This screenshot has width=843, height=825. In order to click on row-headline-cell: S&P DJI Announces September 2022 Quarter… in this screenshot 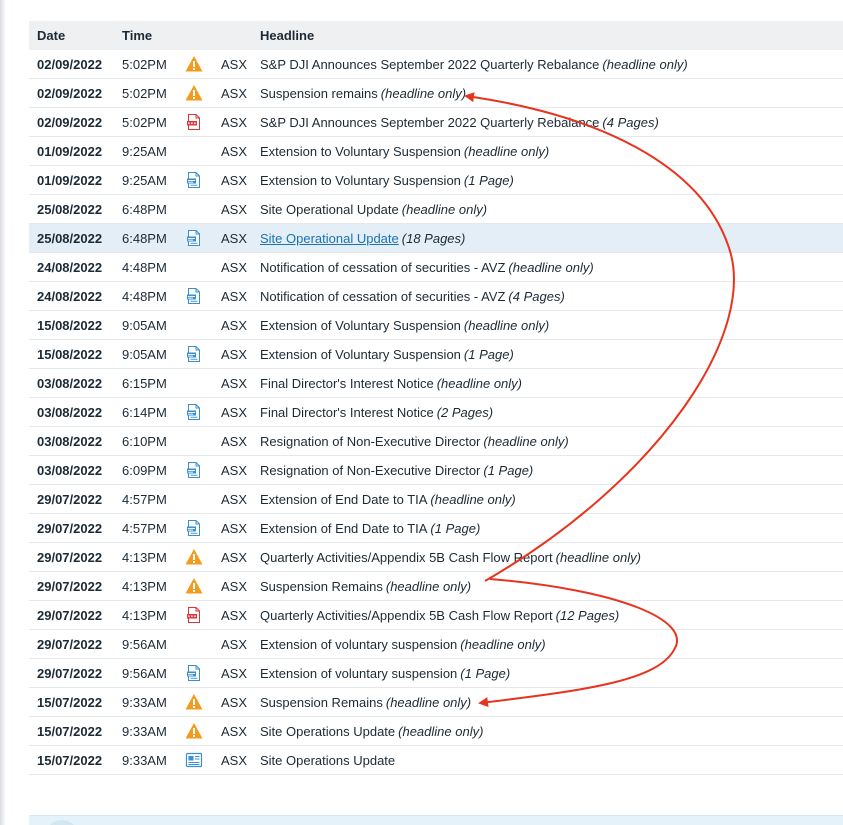, I will do `click(551, 122)`.